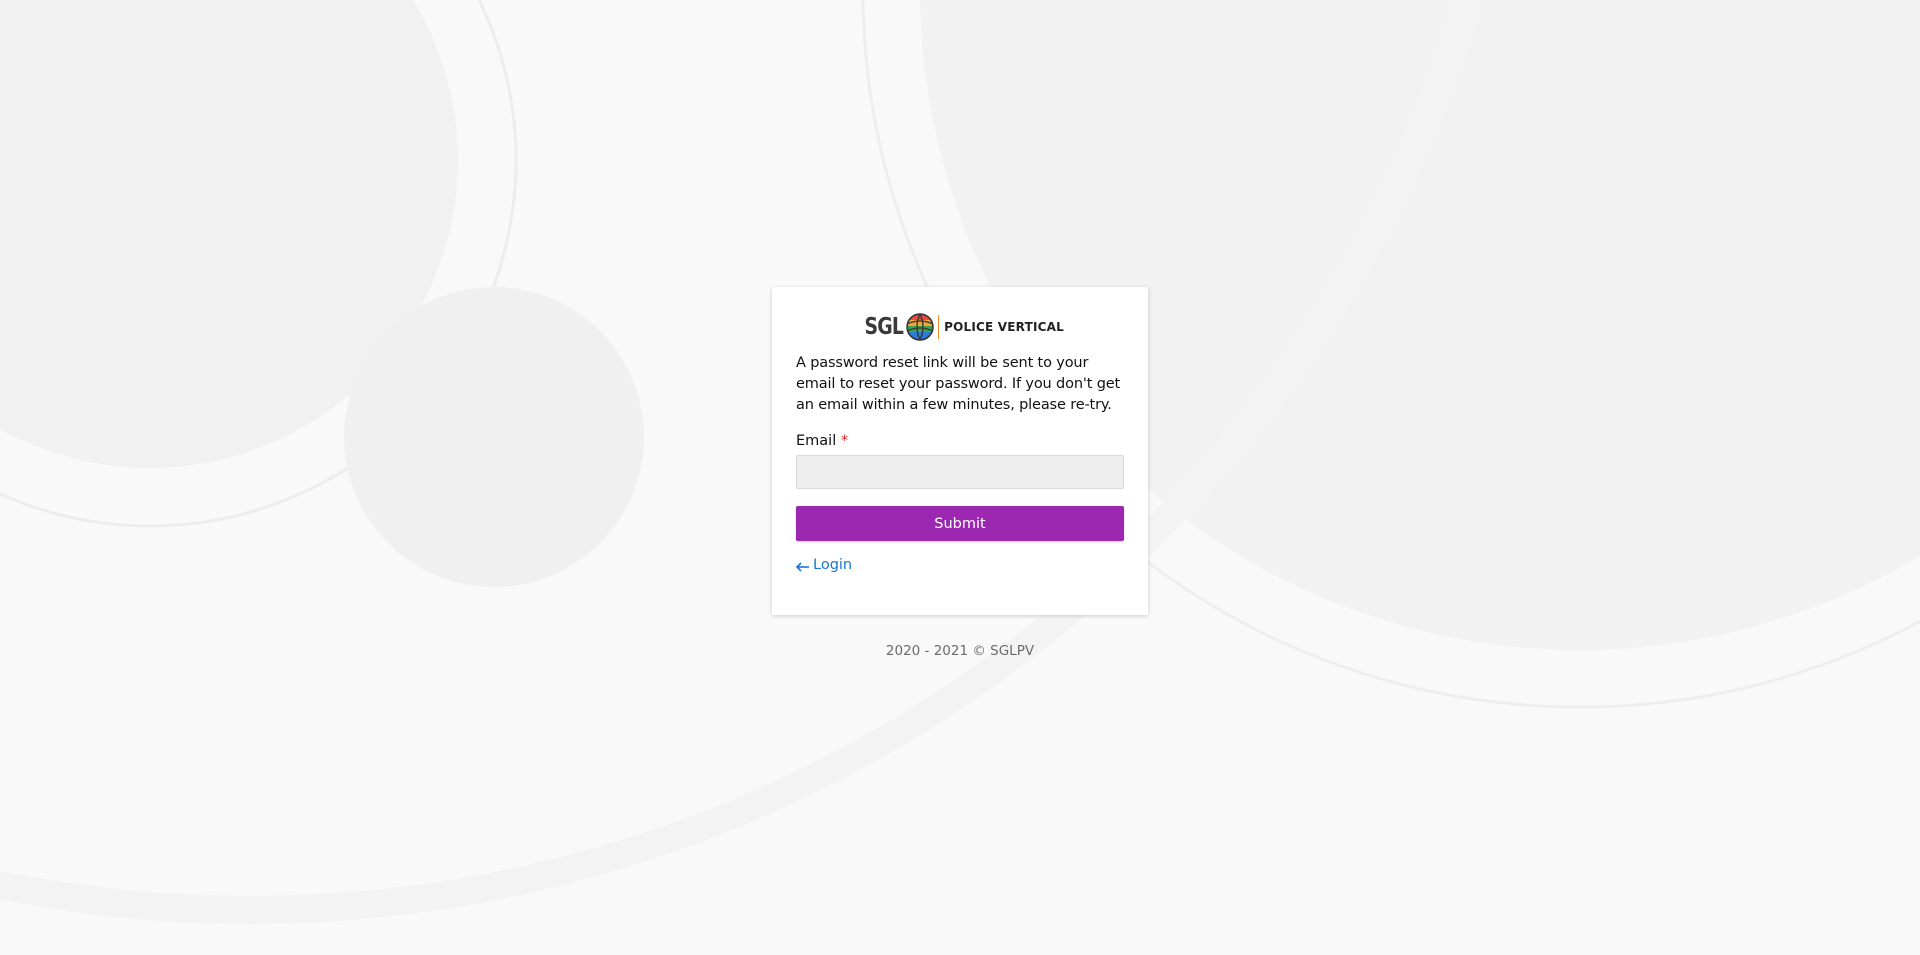 Image resolution: width=1920 pixels, height=955 pixels. Describe the element at coordinates (802, 566) in the screenshot. I see `arrow-left-icon` at that location.